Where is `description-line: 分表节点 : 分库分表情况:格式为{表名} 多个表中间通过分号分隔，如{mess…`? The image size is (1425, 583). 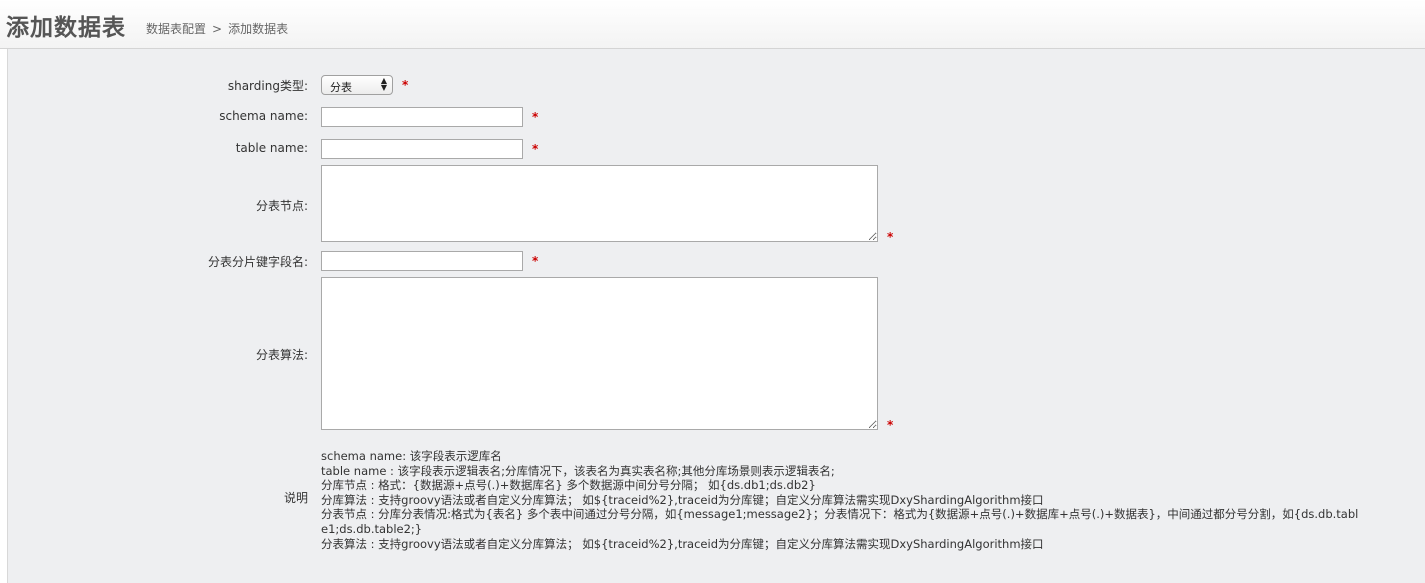
description-line: 分表节点 : 分库分表情况:格式为{表名} 多个表中间通过分号分隔，如{mess… is located at coordinates (840, 514).